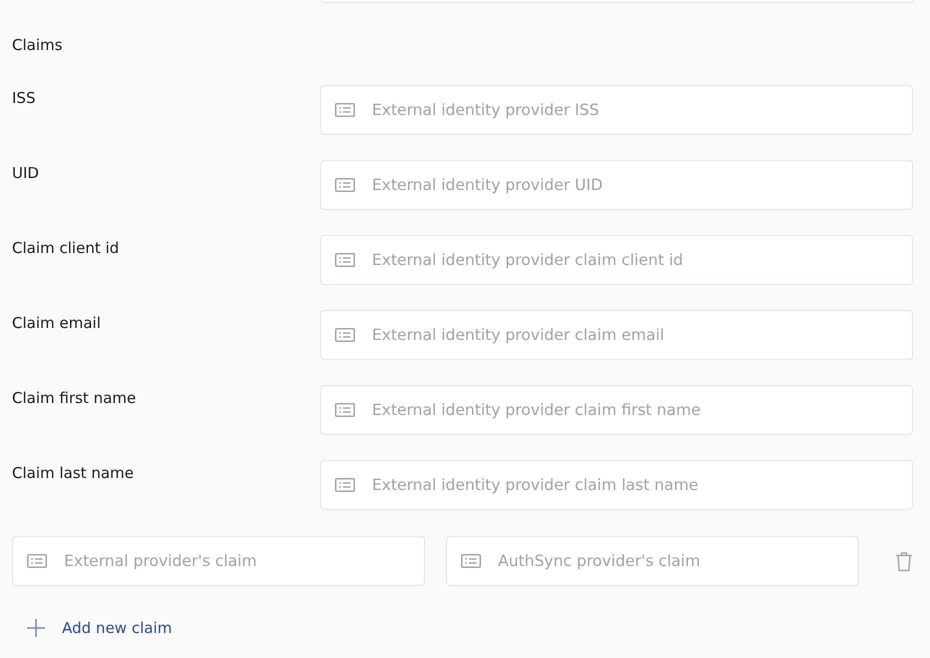 Image resolution: width=930 pixels, height=658 pixels. I want to click on delete-button, so click(904, 561).